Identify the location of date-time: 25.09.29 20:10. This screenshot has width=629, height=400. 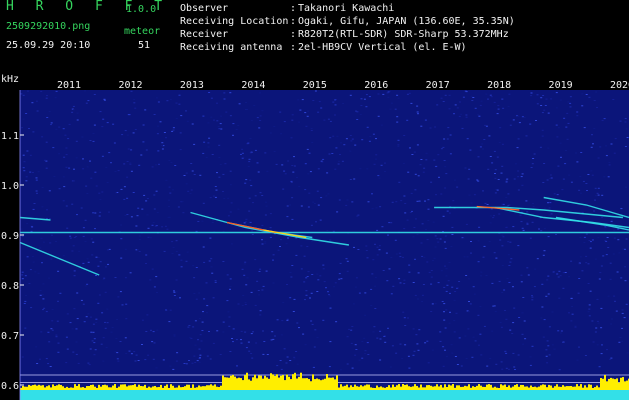
(48, 45).